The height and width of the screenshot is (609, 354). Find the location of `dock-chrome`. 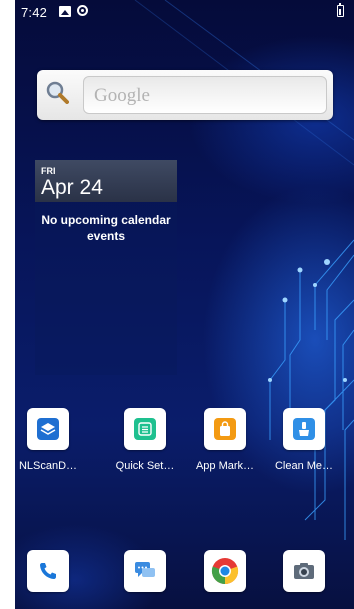

dock-chrome is located at coordinates (225, 571).